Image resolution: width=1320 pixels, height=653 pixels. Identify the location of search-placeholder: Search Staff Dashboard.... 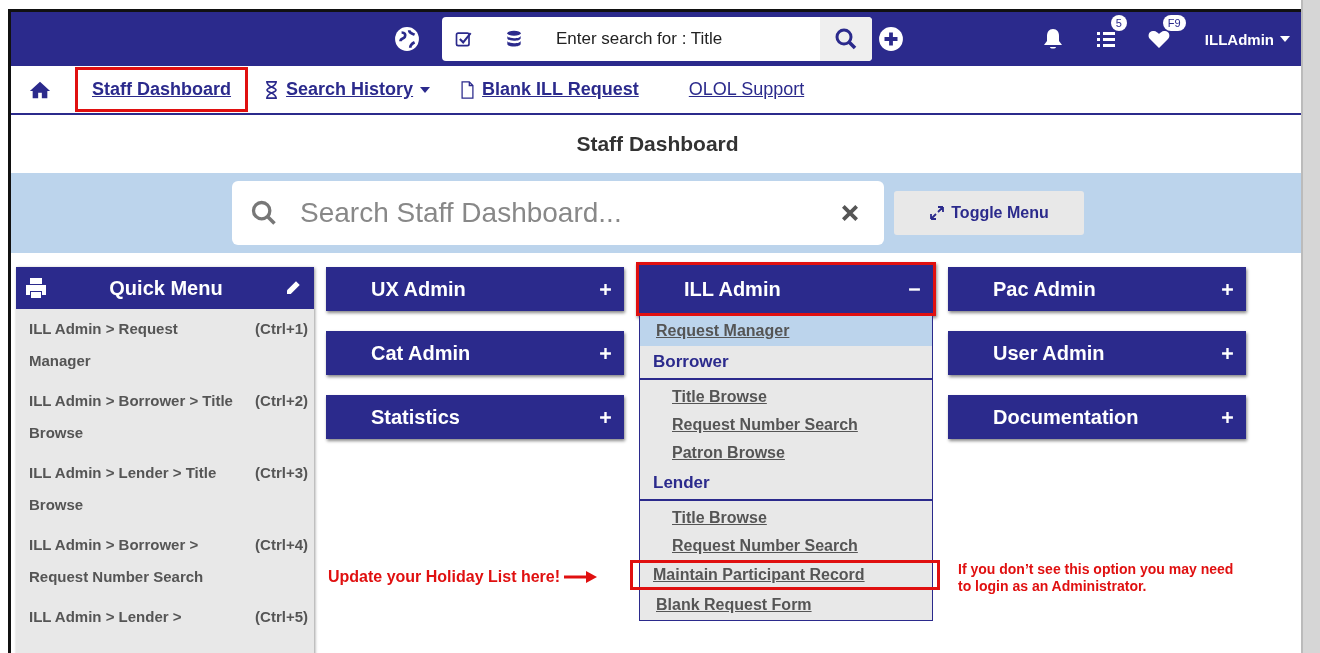
(461, 213).